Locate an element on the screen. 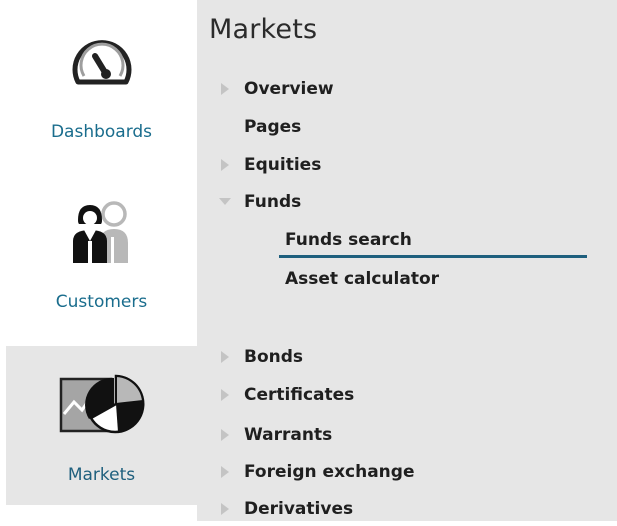 The width and height of the screenshot is (617, 526). sidebar-item-customers: Customers is located at coordinates (101, 258).